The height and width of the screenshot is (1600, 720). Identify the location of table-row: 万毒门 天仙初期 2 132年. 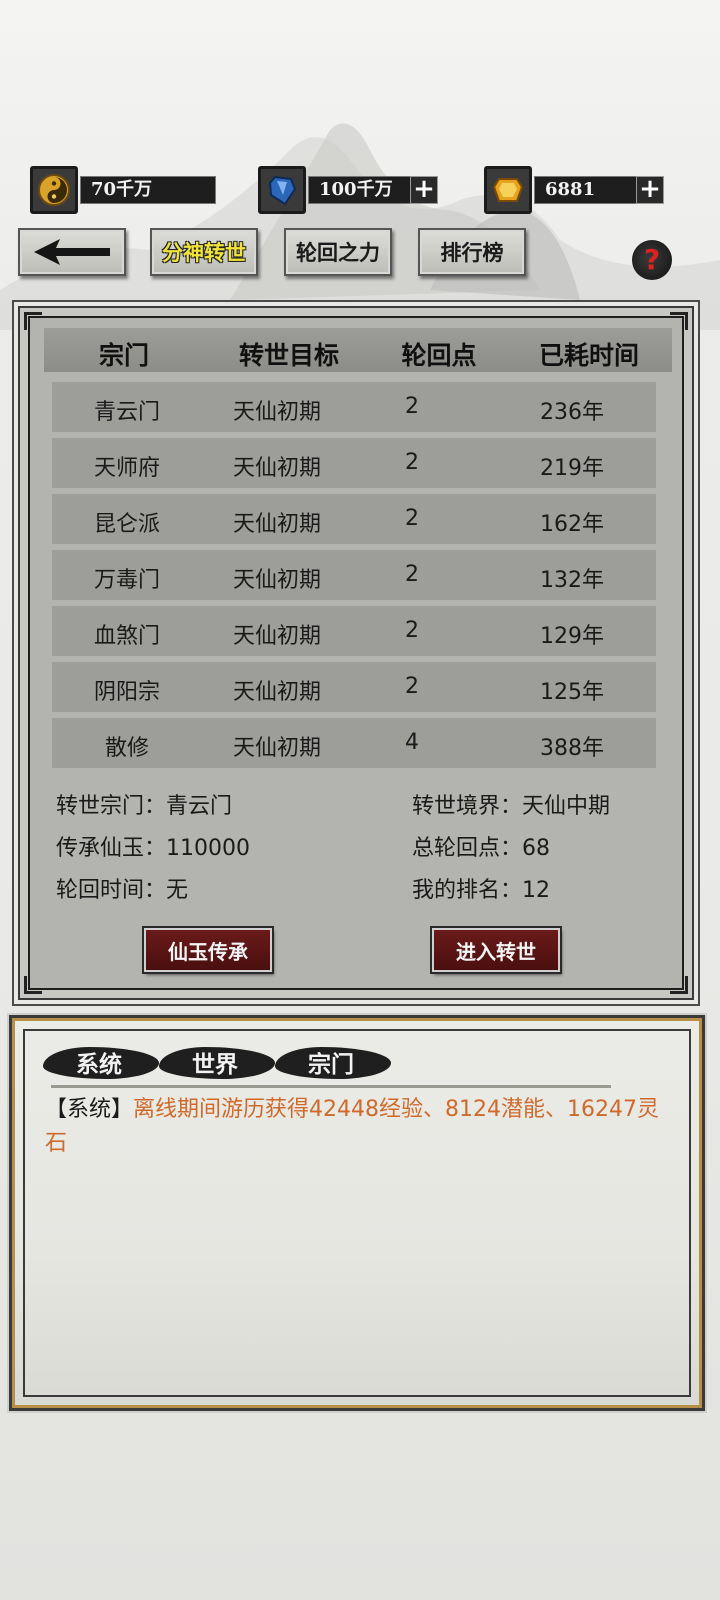
(354, 575).